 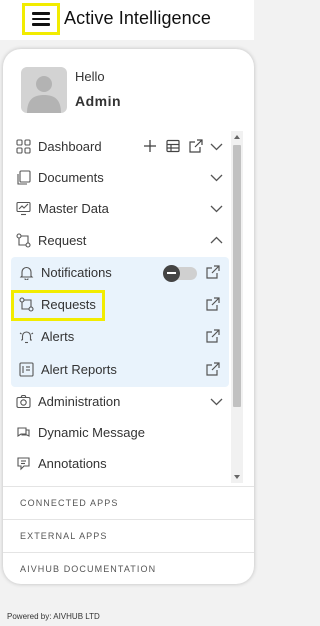 I want to click on table-icon, so click(x=173, y=146).